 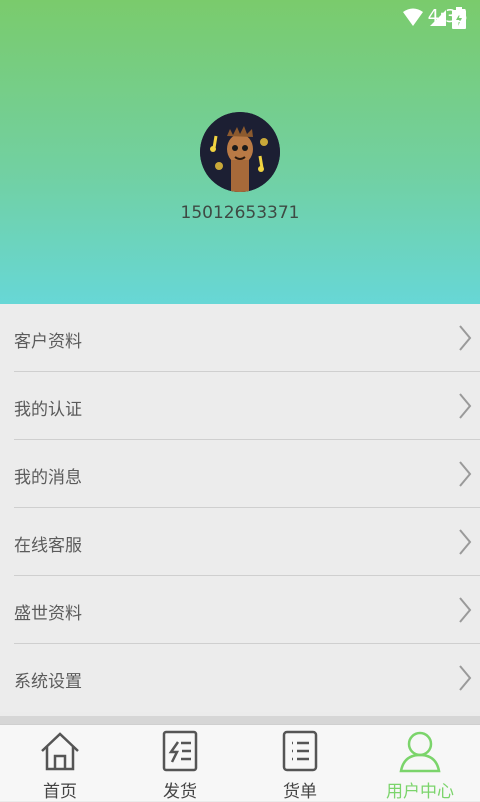 I want to click on menu-item-customer-info: 客户资料, so click(x=240, y=338).